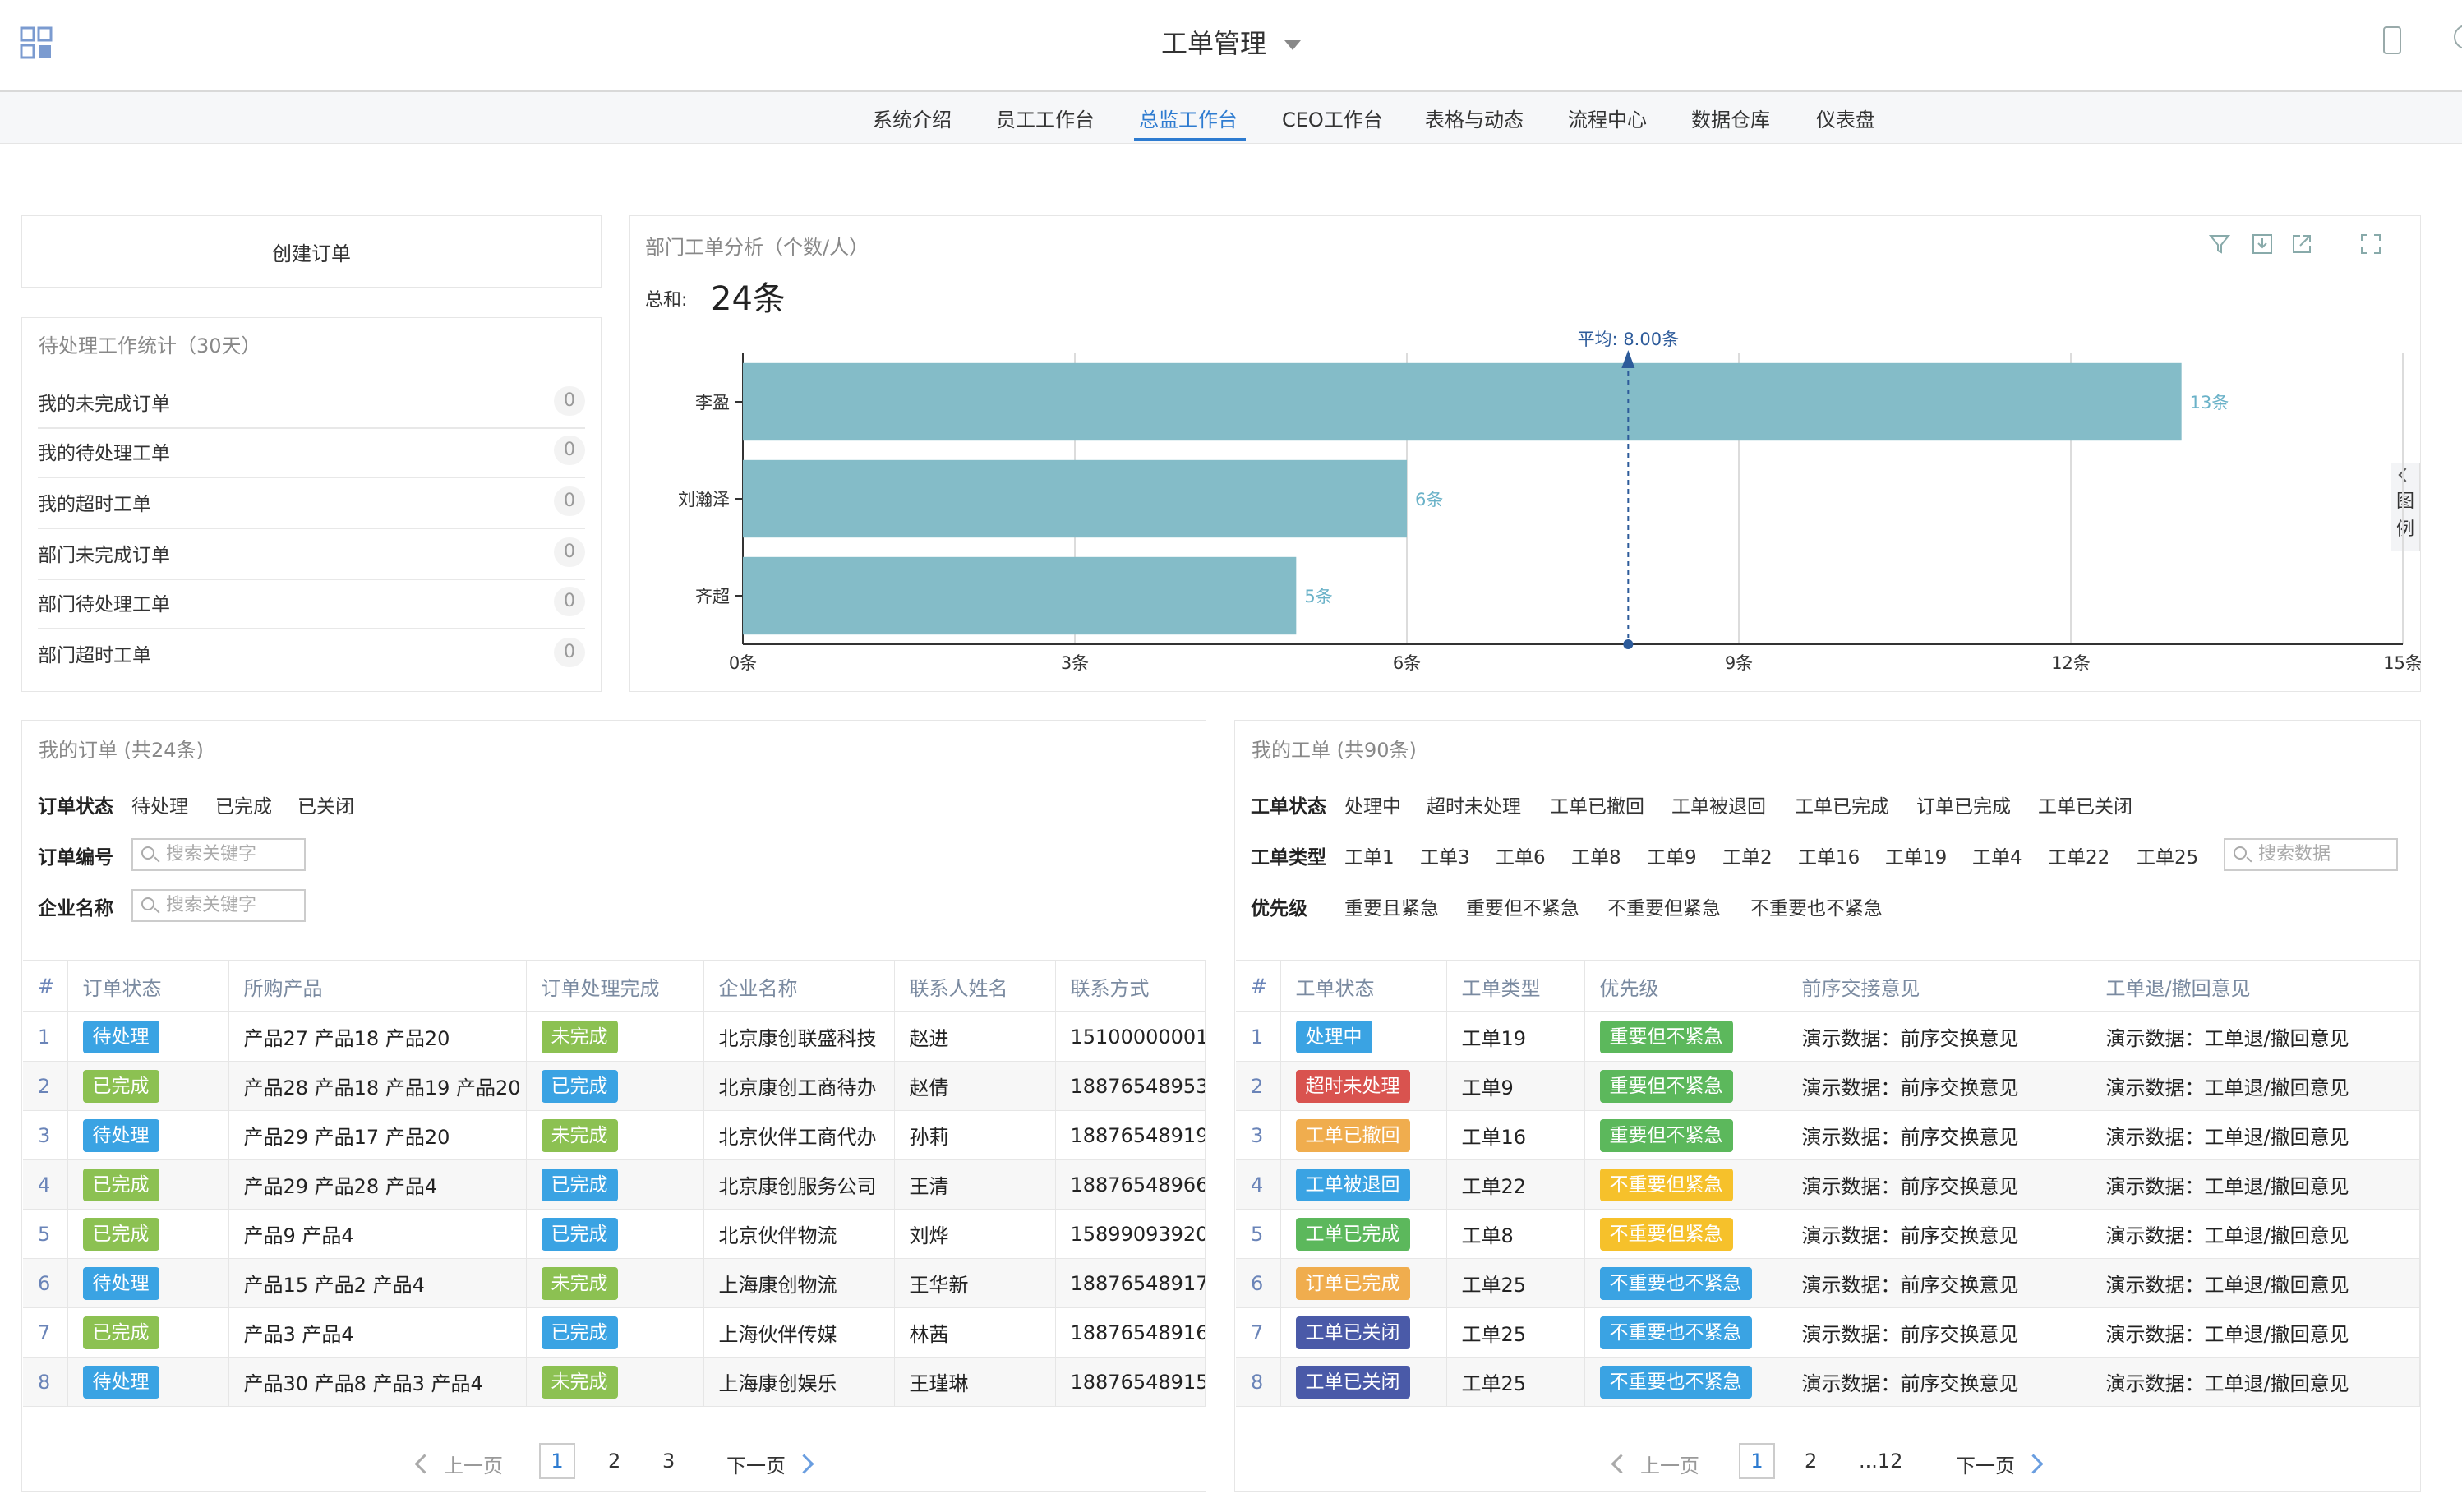 The width and height of the screenshot is (2462, 1512). Describe the element at coordinates (1685, 986) in the screenshot. I see `column-header: 优先级` at that location.